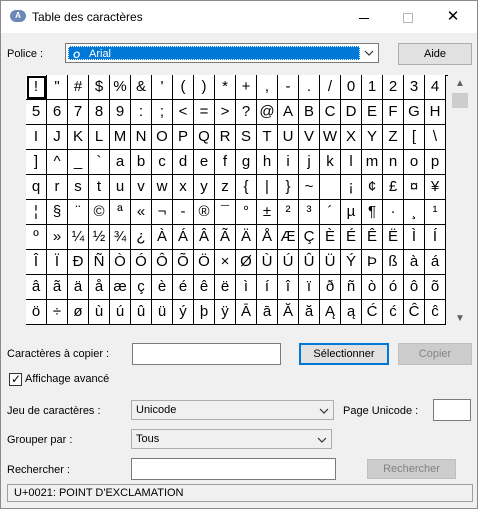 This screenshot has height=509, width=478. Describe the element at coordinates (225, 162) in the screenshot. I see `character-cell: f` at that location.